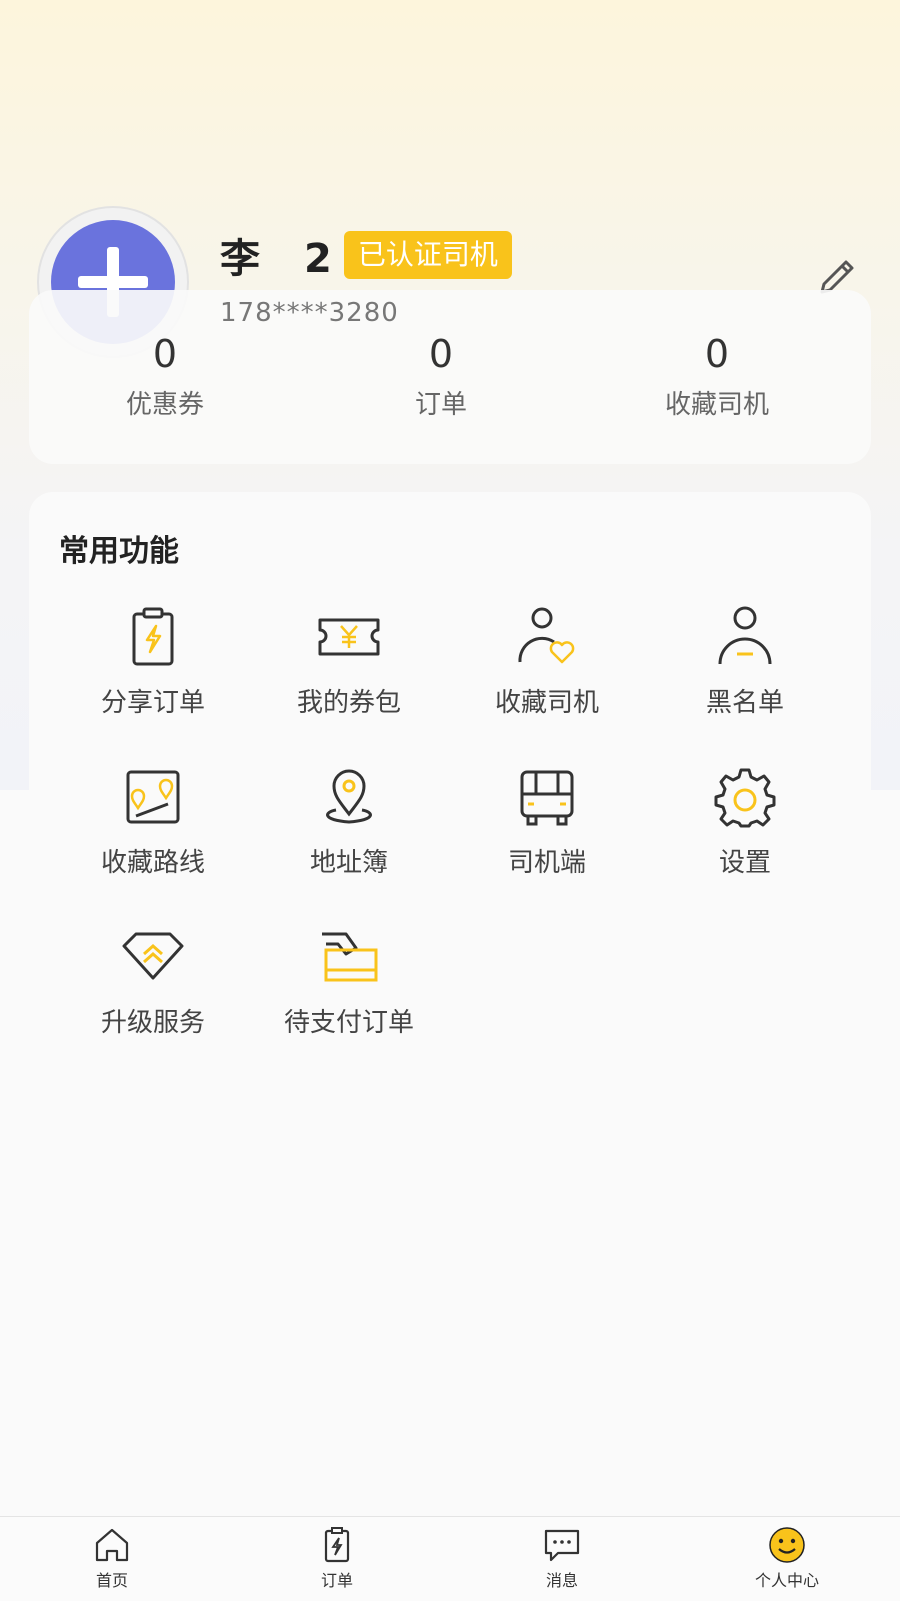 The image size is (900, 1601). I want to click on stat-favorite-drivers: 0 收藏司机, so click(717, 375).